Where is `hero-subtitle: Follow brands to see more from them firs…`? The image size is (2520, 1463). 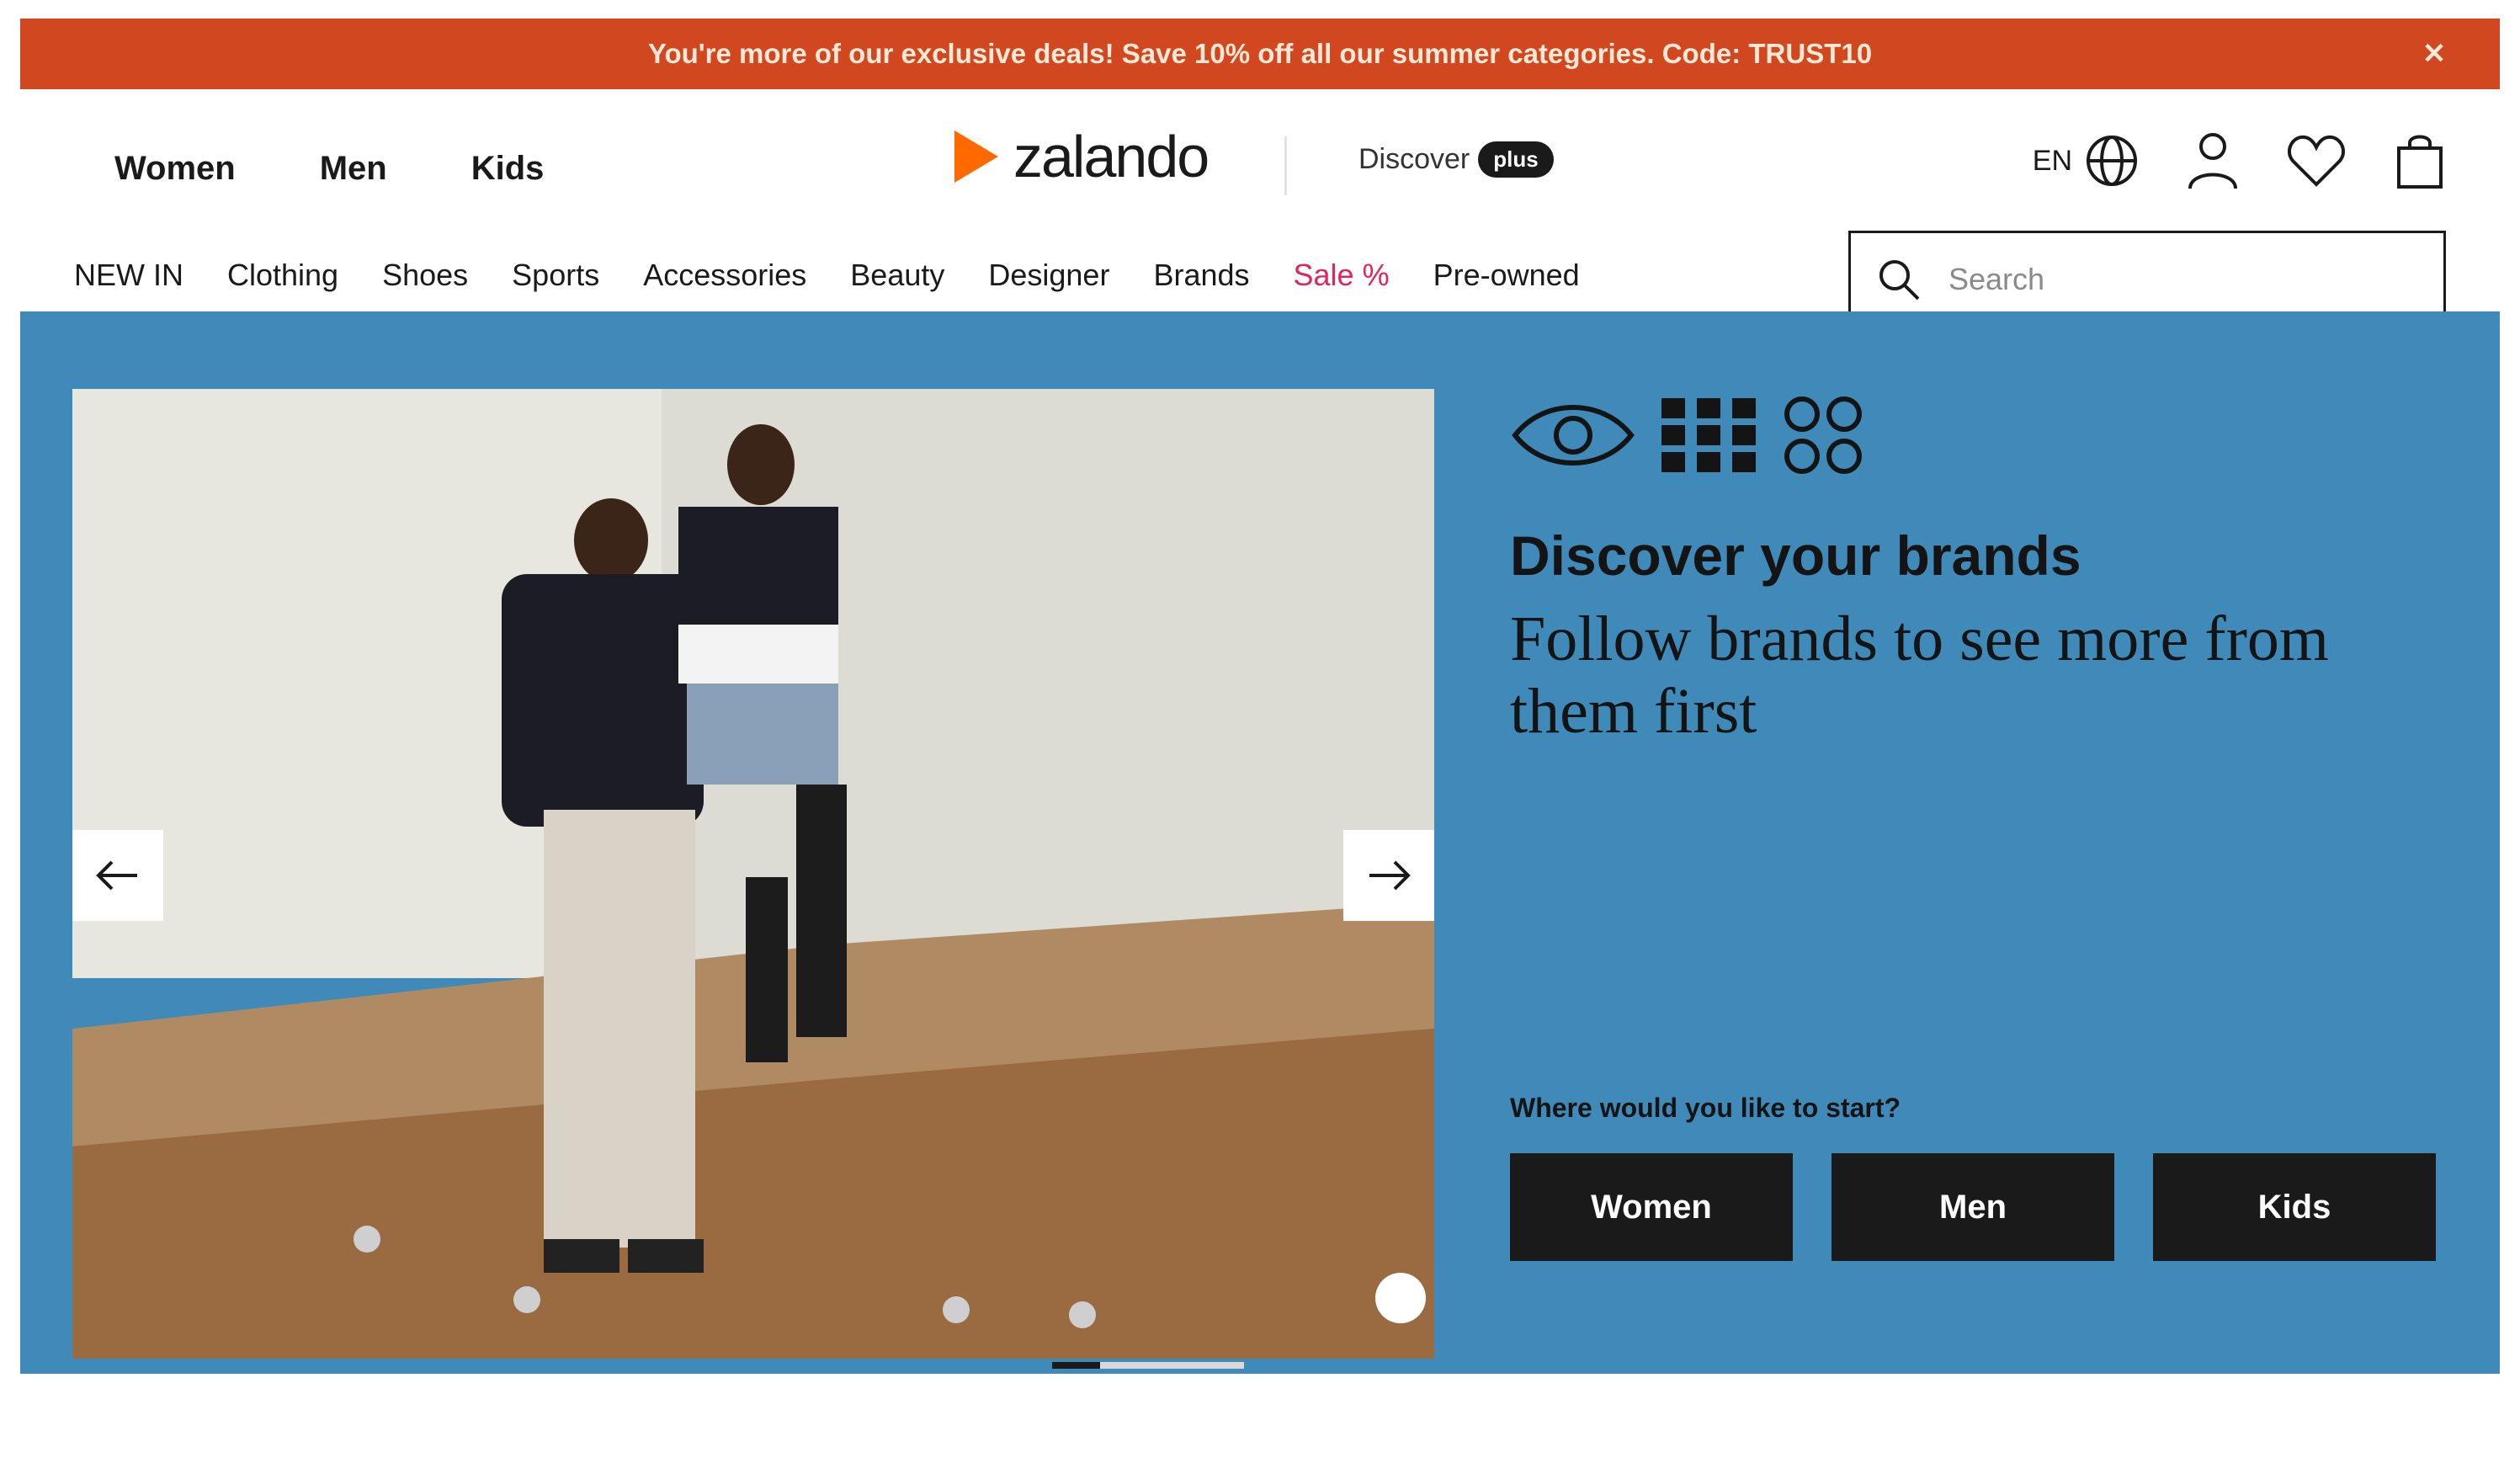 hero-subtitle: Follow brands to see more from them firs… is located at coordinates (1920, 676).